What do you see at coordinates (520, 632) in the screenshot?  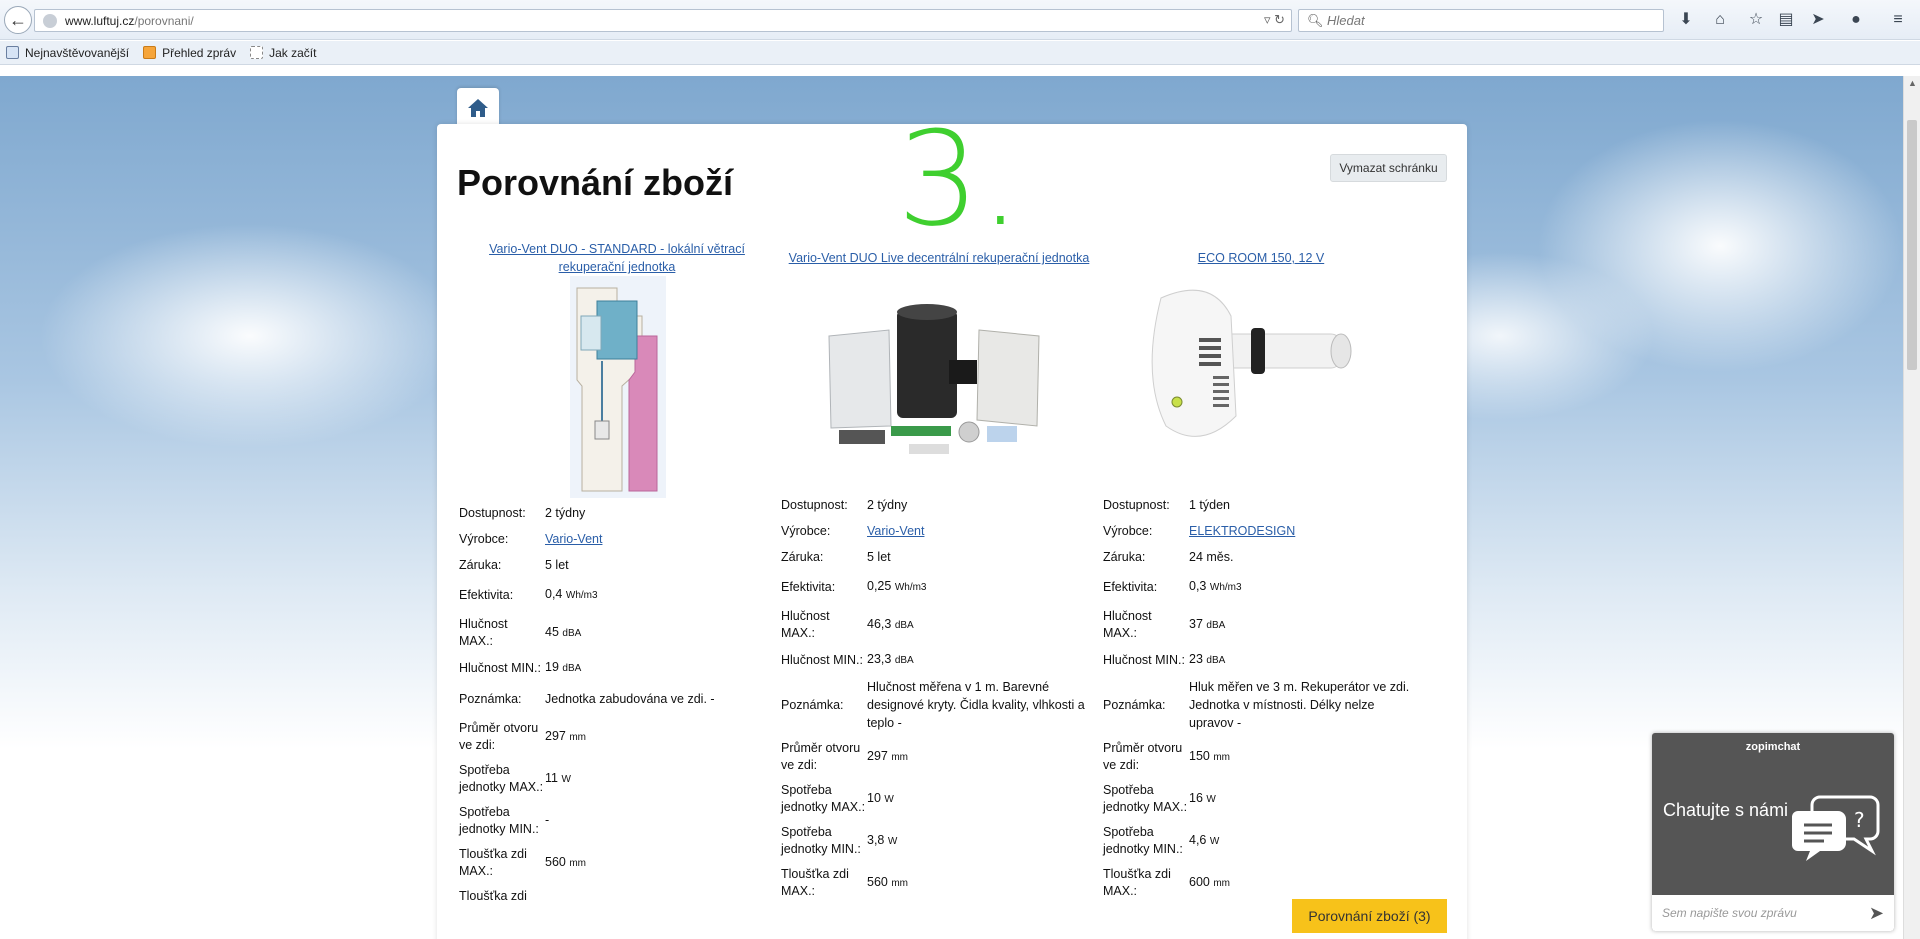 I see `table-row: Hlučnost MAX.: 45 dBA` at bounding box center [520, 632].